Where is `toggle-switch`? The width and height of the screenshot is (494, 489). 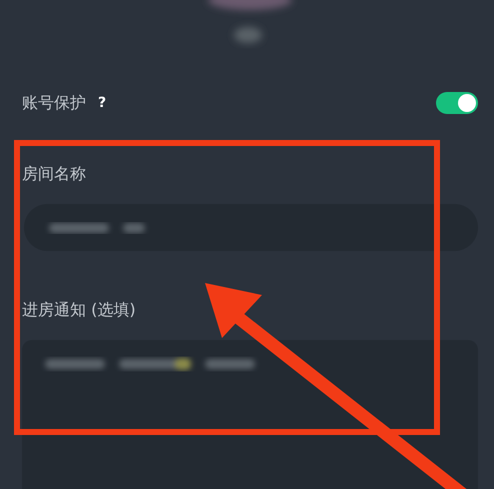
toggle-switch is located at coordinates (457, 103).